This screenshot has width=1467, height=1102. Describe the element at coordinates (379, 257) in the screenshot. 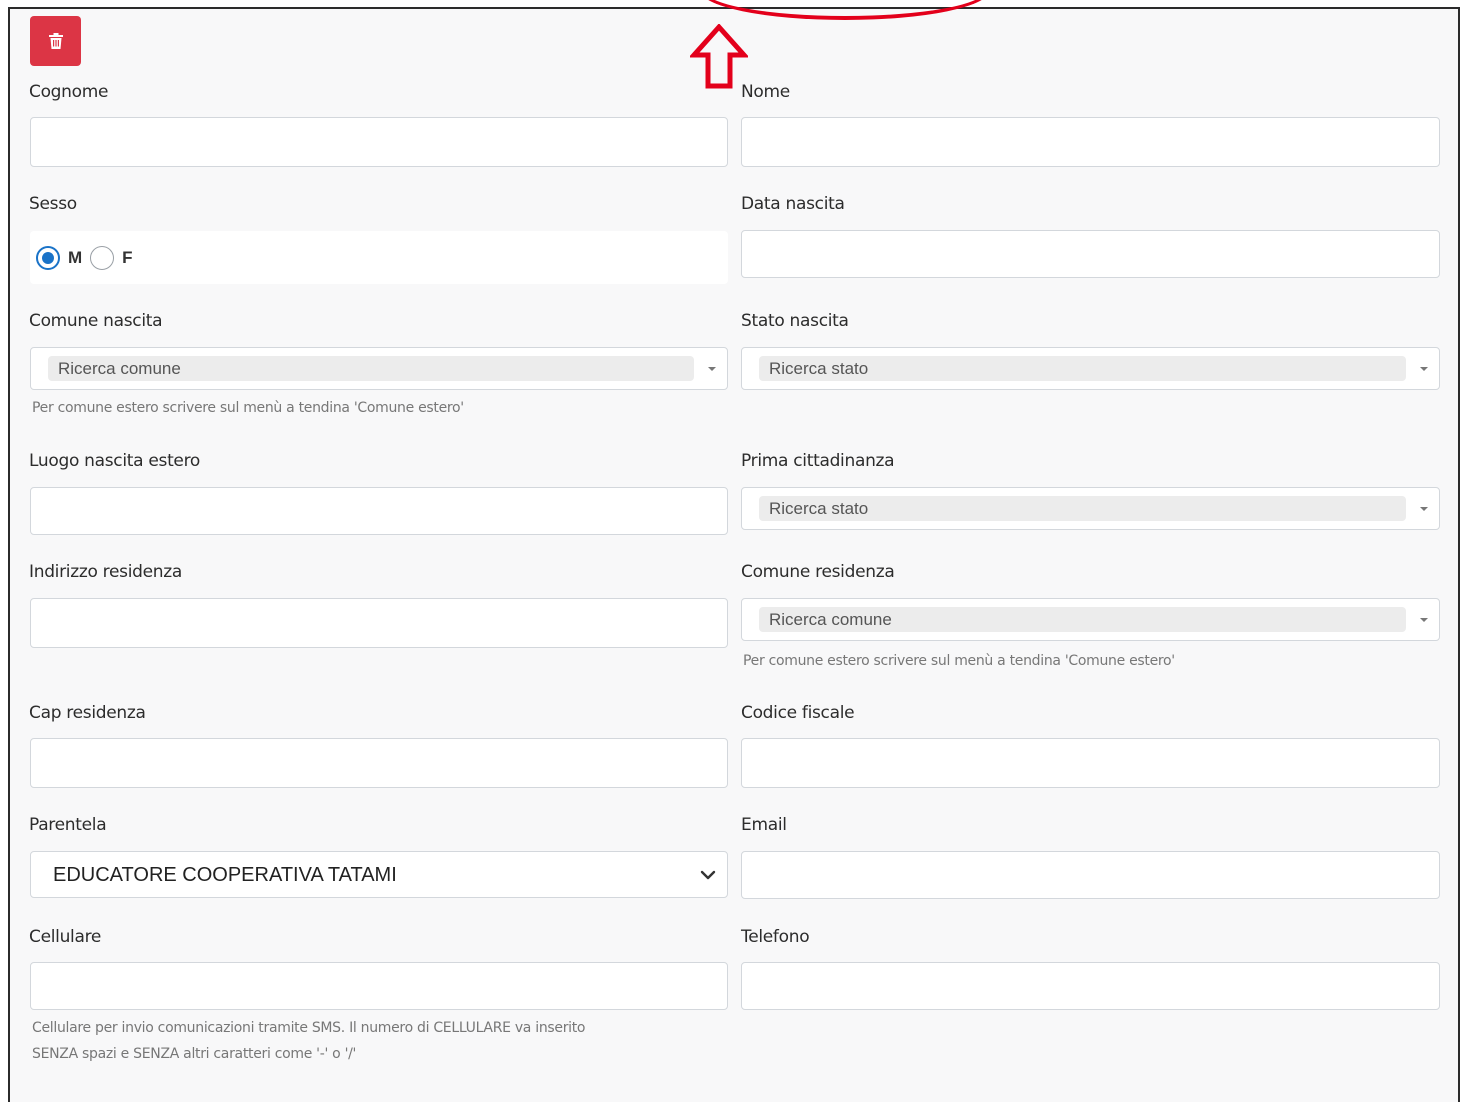

I see `sesso-radio-group: M F` at that location.